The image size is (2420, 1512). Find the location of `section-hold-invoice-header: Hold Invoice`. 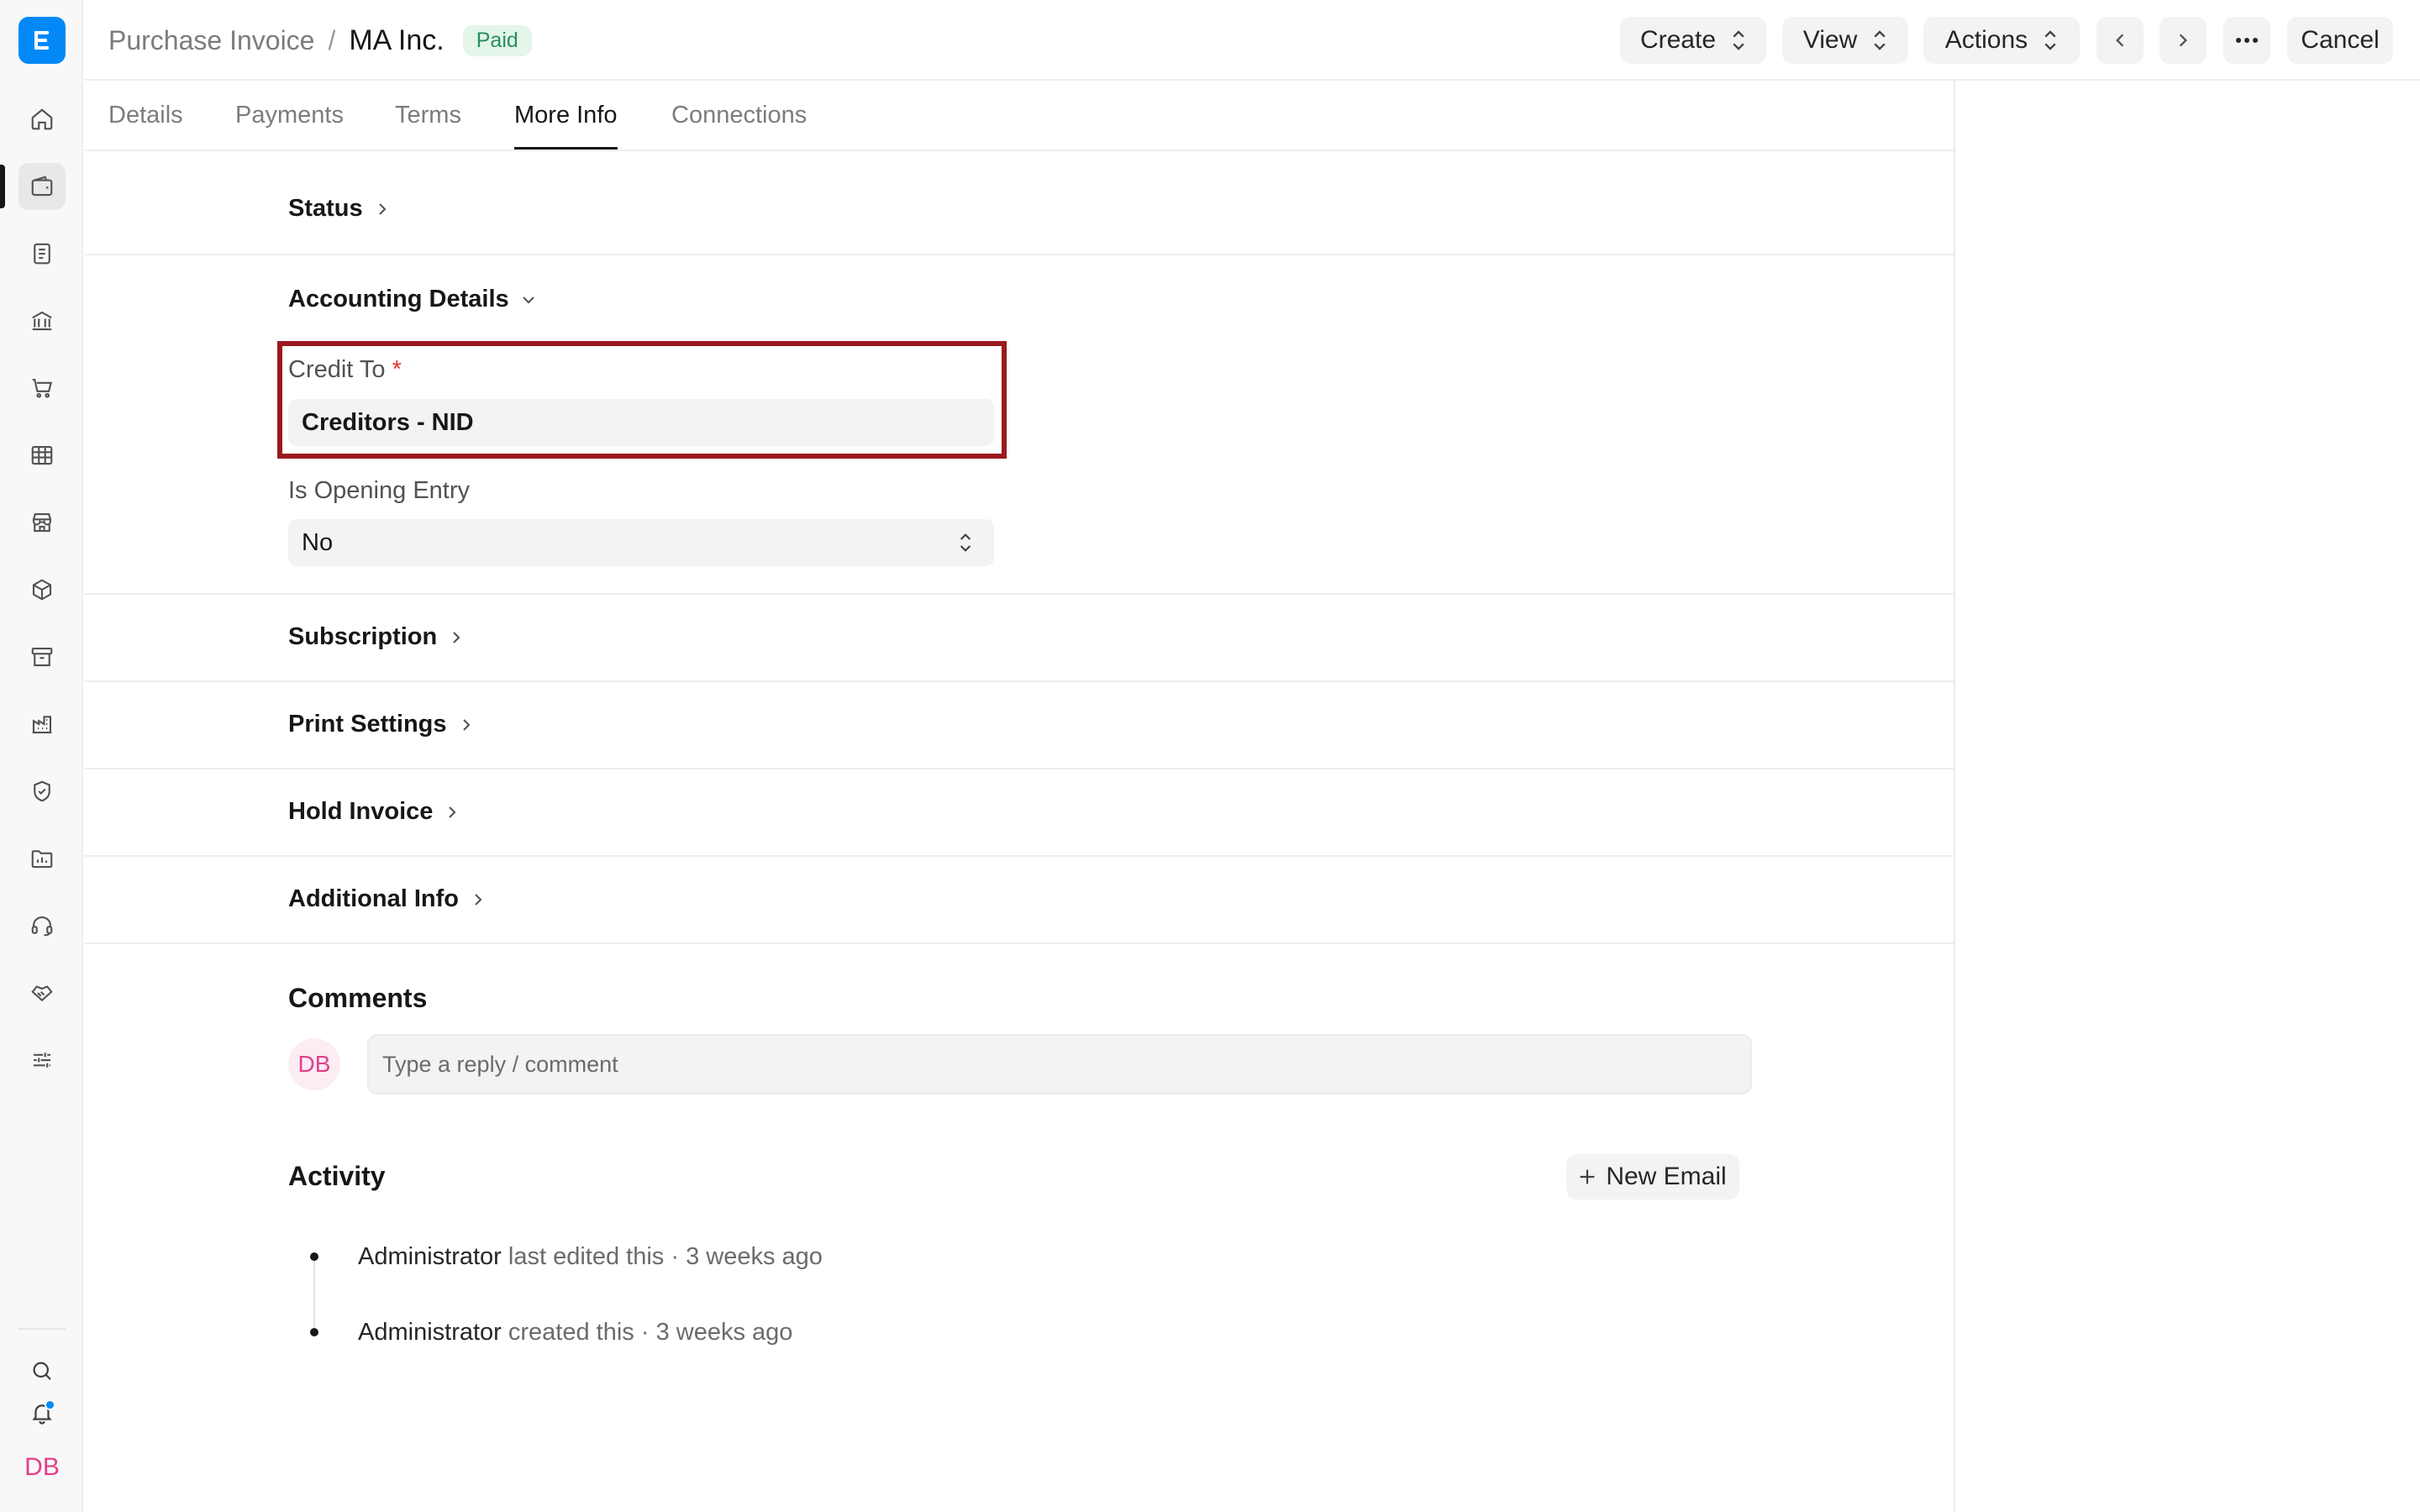

section-hold-invoice-header: Hold Invoice is located at coordinates (374, 812).